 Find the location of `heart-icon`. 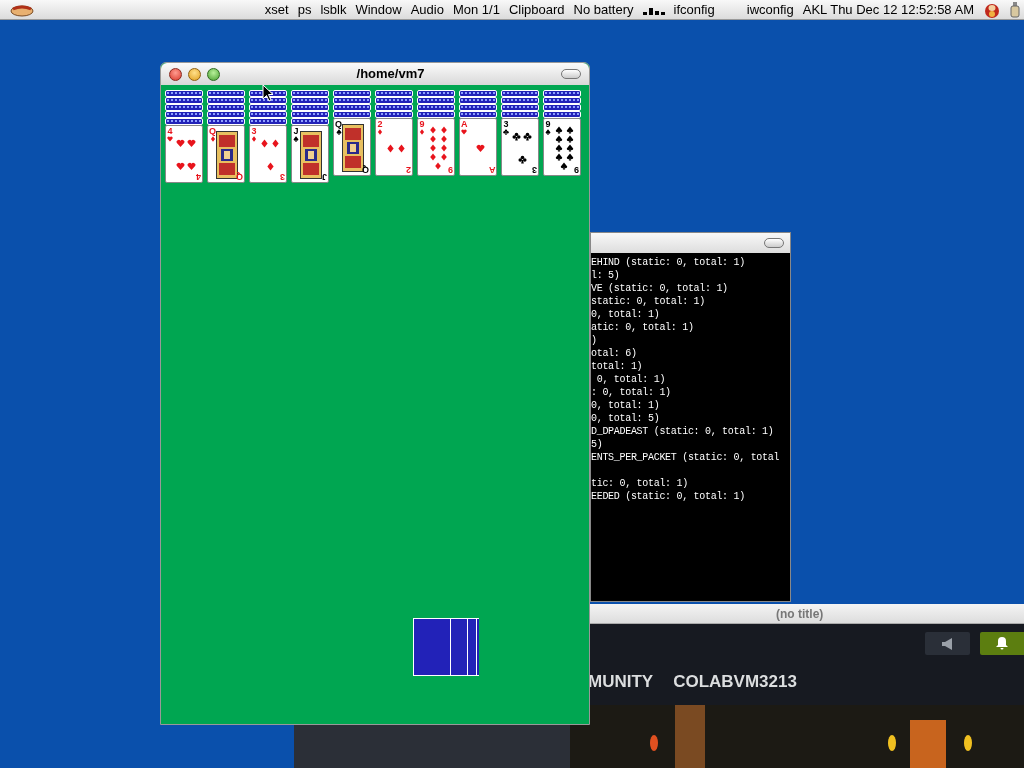

heart-icon is located at coordinates (480, 148).